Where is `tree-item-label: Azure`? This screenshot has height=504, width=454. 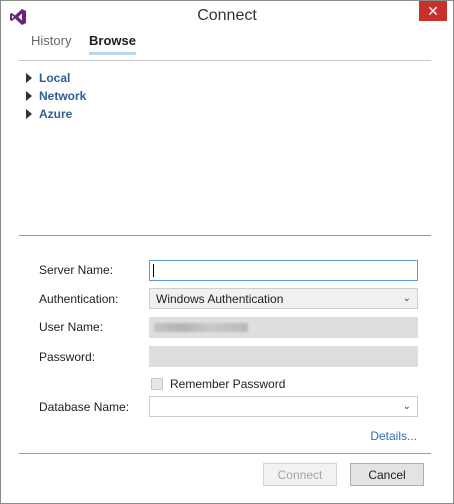 tree-item-label: Azure is located at coordinates (56, 114).